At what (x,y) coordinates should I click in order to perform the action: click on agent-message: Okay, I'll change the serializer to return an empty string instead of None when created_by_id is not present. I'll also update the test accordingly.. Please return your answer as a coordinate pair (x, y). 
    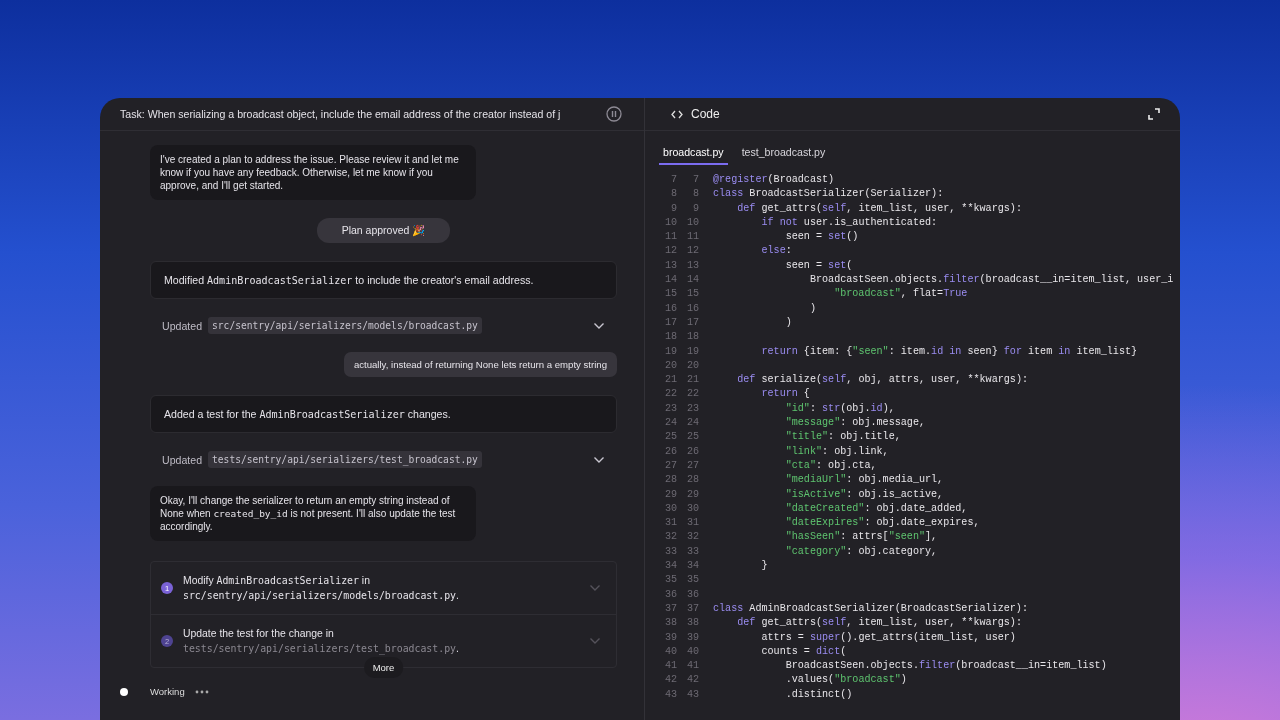
    Looking at the image, I should click on (313, 513).